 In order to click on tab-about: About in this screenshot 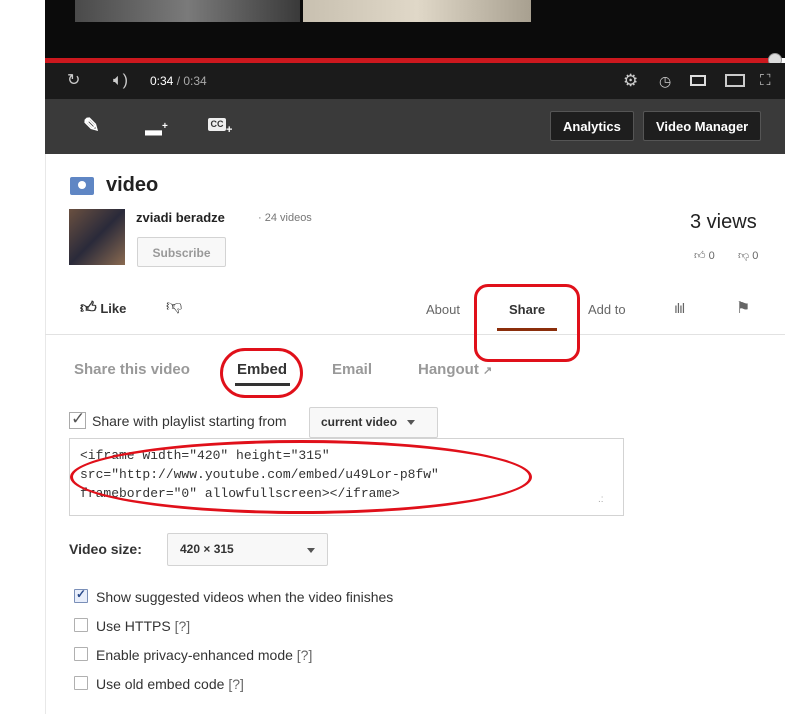, I will do `click(443, 309)`.